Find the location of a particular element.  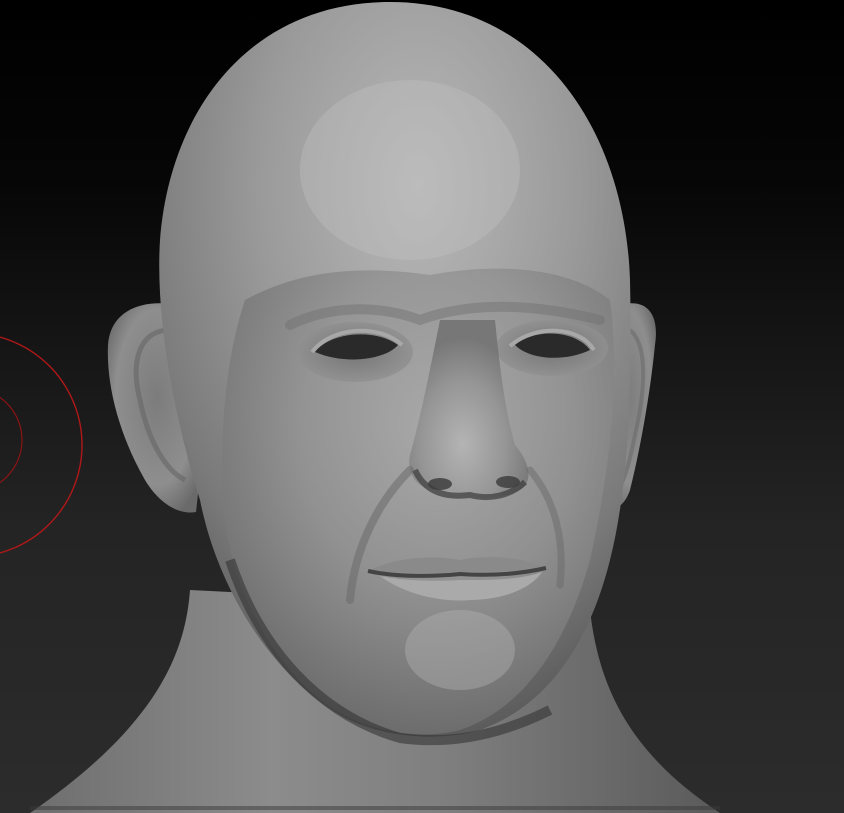

chin-highlight is located at coordinates (460, 650).